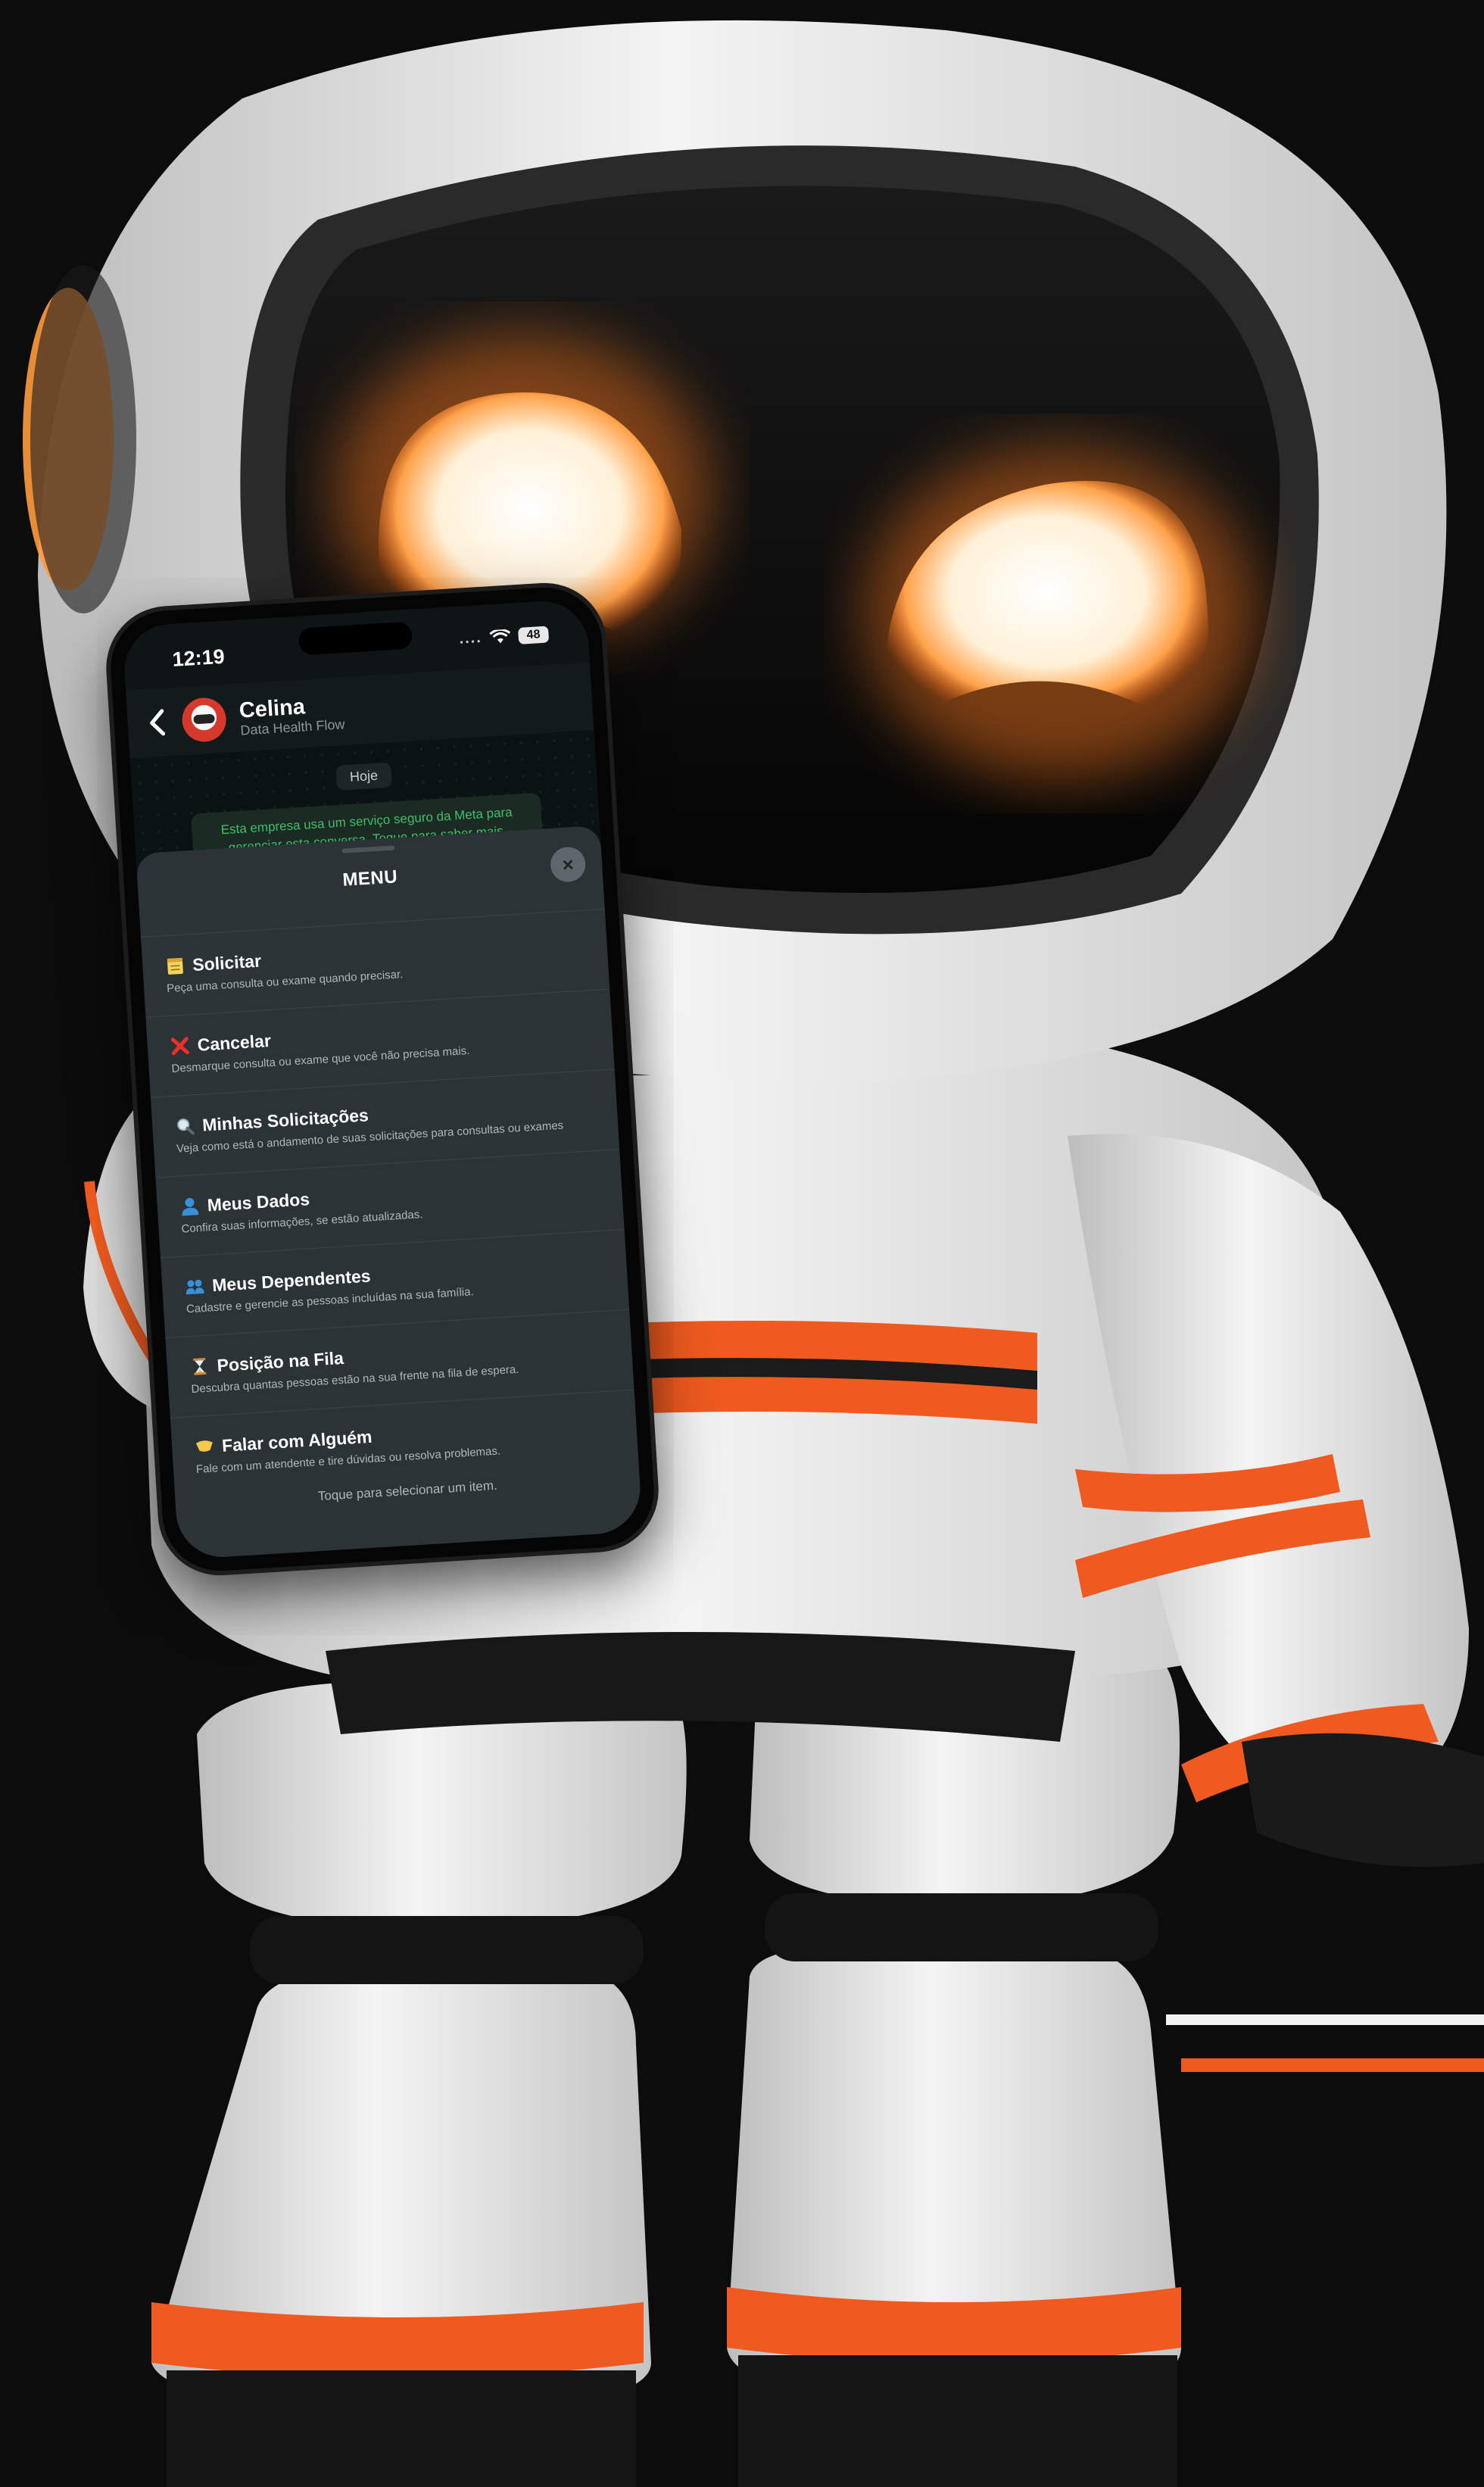 The height and width of the screenshot is (2487, 1484). I want to click on notepad-icon, so click(175, 966).